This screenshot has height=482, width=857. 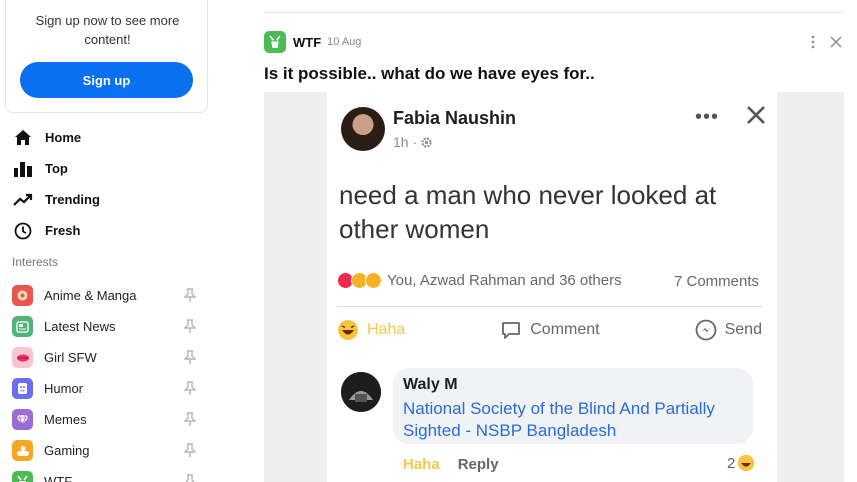 I want to click on fb-author-name: Fabia Naushin, so click(x=455, y=118).